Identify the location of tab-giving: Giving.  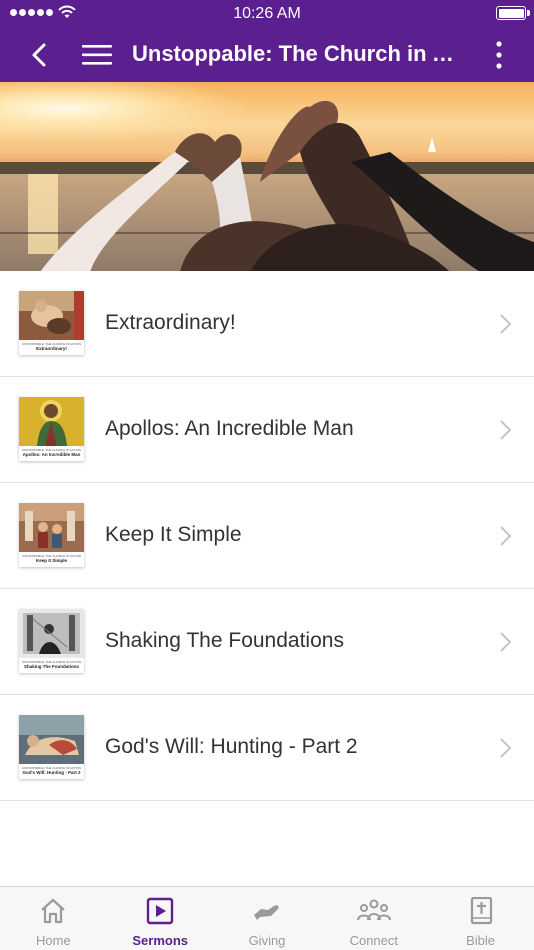
(267, 918).